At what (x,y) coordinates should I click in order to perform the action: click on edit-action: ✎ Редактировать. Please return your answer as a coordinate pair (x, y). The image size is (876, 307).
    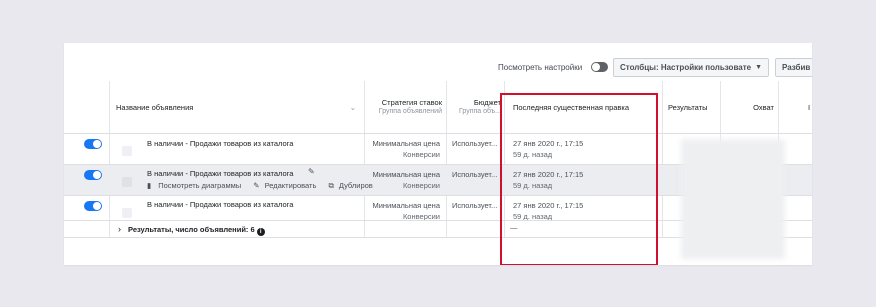
    Looking at the image, I should click on (287, 185).